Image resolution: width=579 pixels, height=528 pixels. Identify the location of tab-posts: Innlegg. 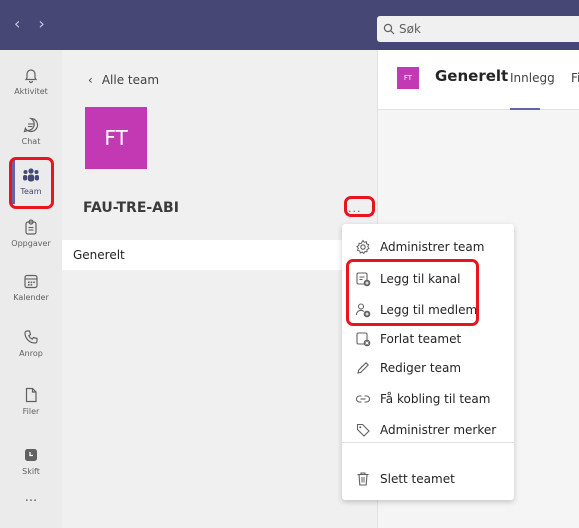
(532, 78).